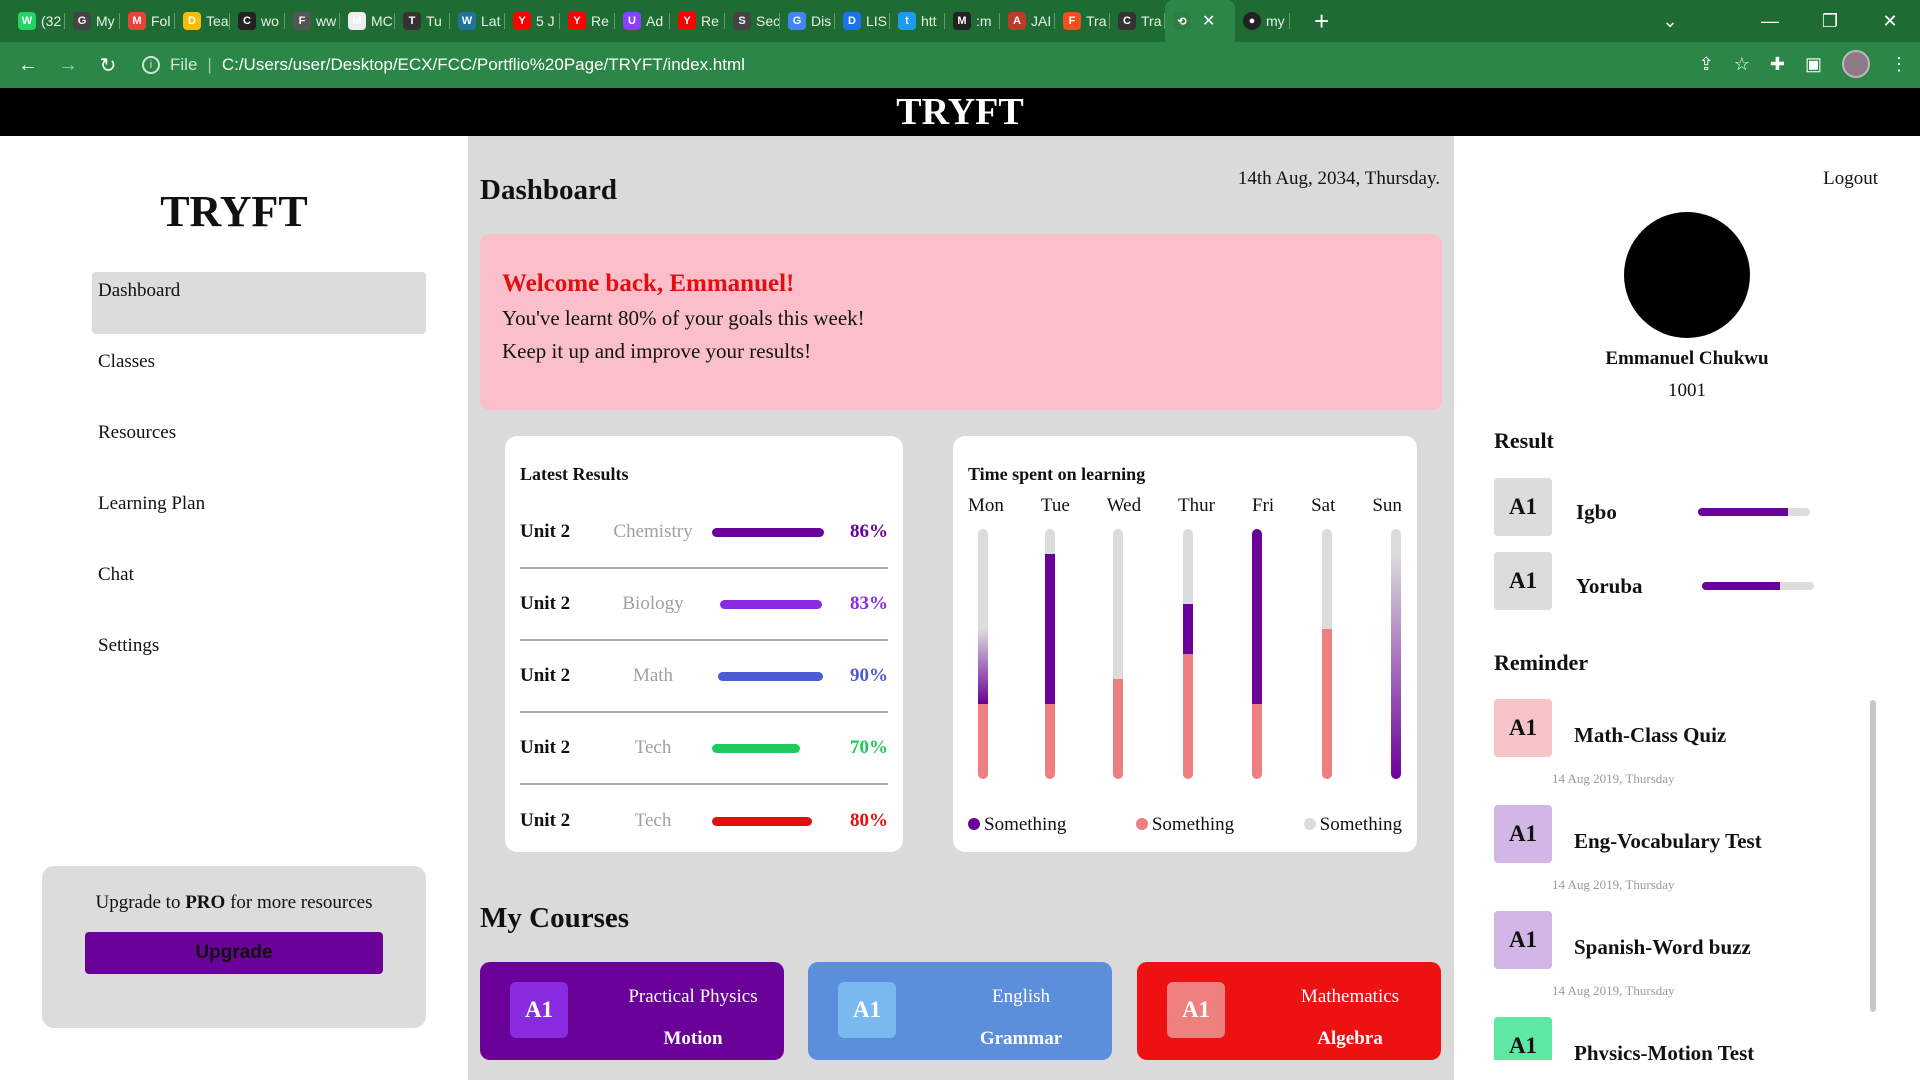 The image size is (1920, 1080). I want to click on tab-4: Cwo, so click(257, 21).